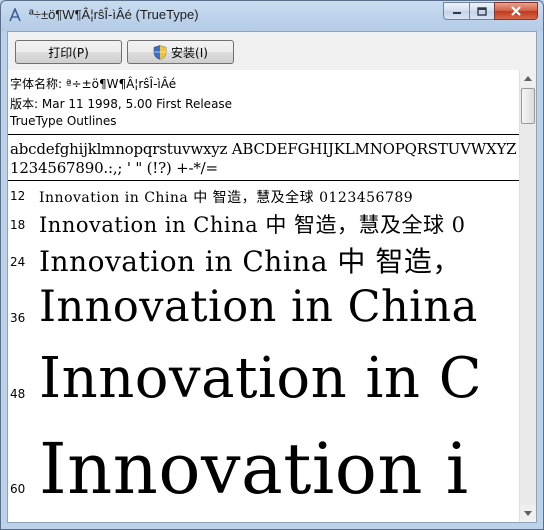 The width and height of the screenshot is (544, 530). I want to click on font-name-line: 字体名称: ª÷±ö¶W¶Â¦rŝÎ-ìÂé, so click(93, 84).